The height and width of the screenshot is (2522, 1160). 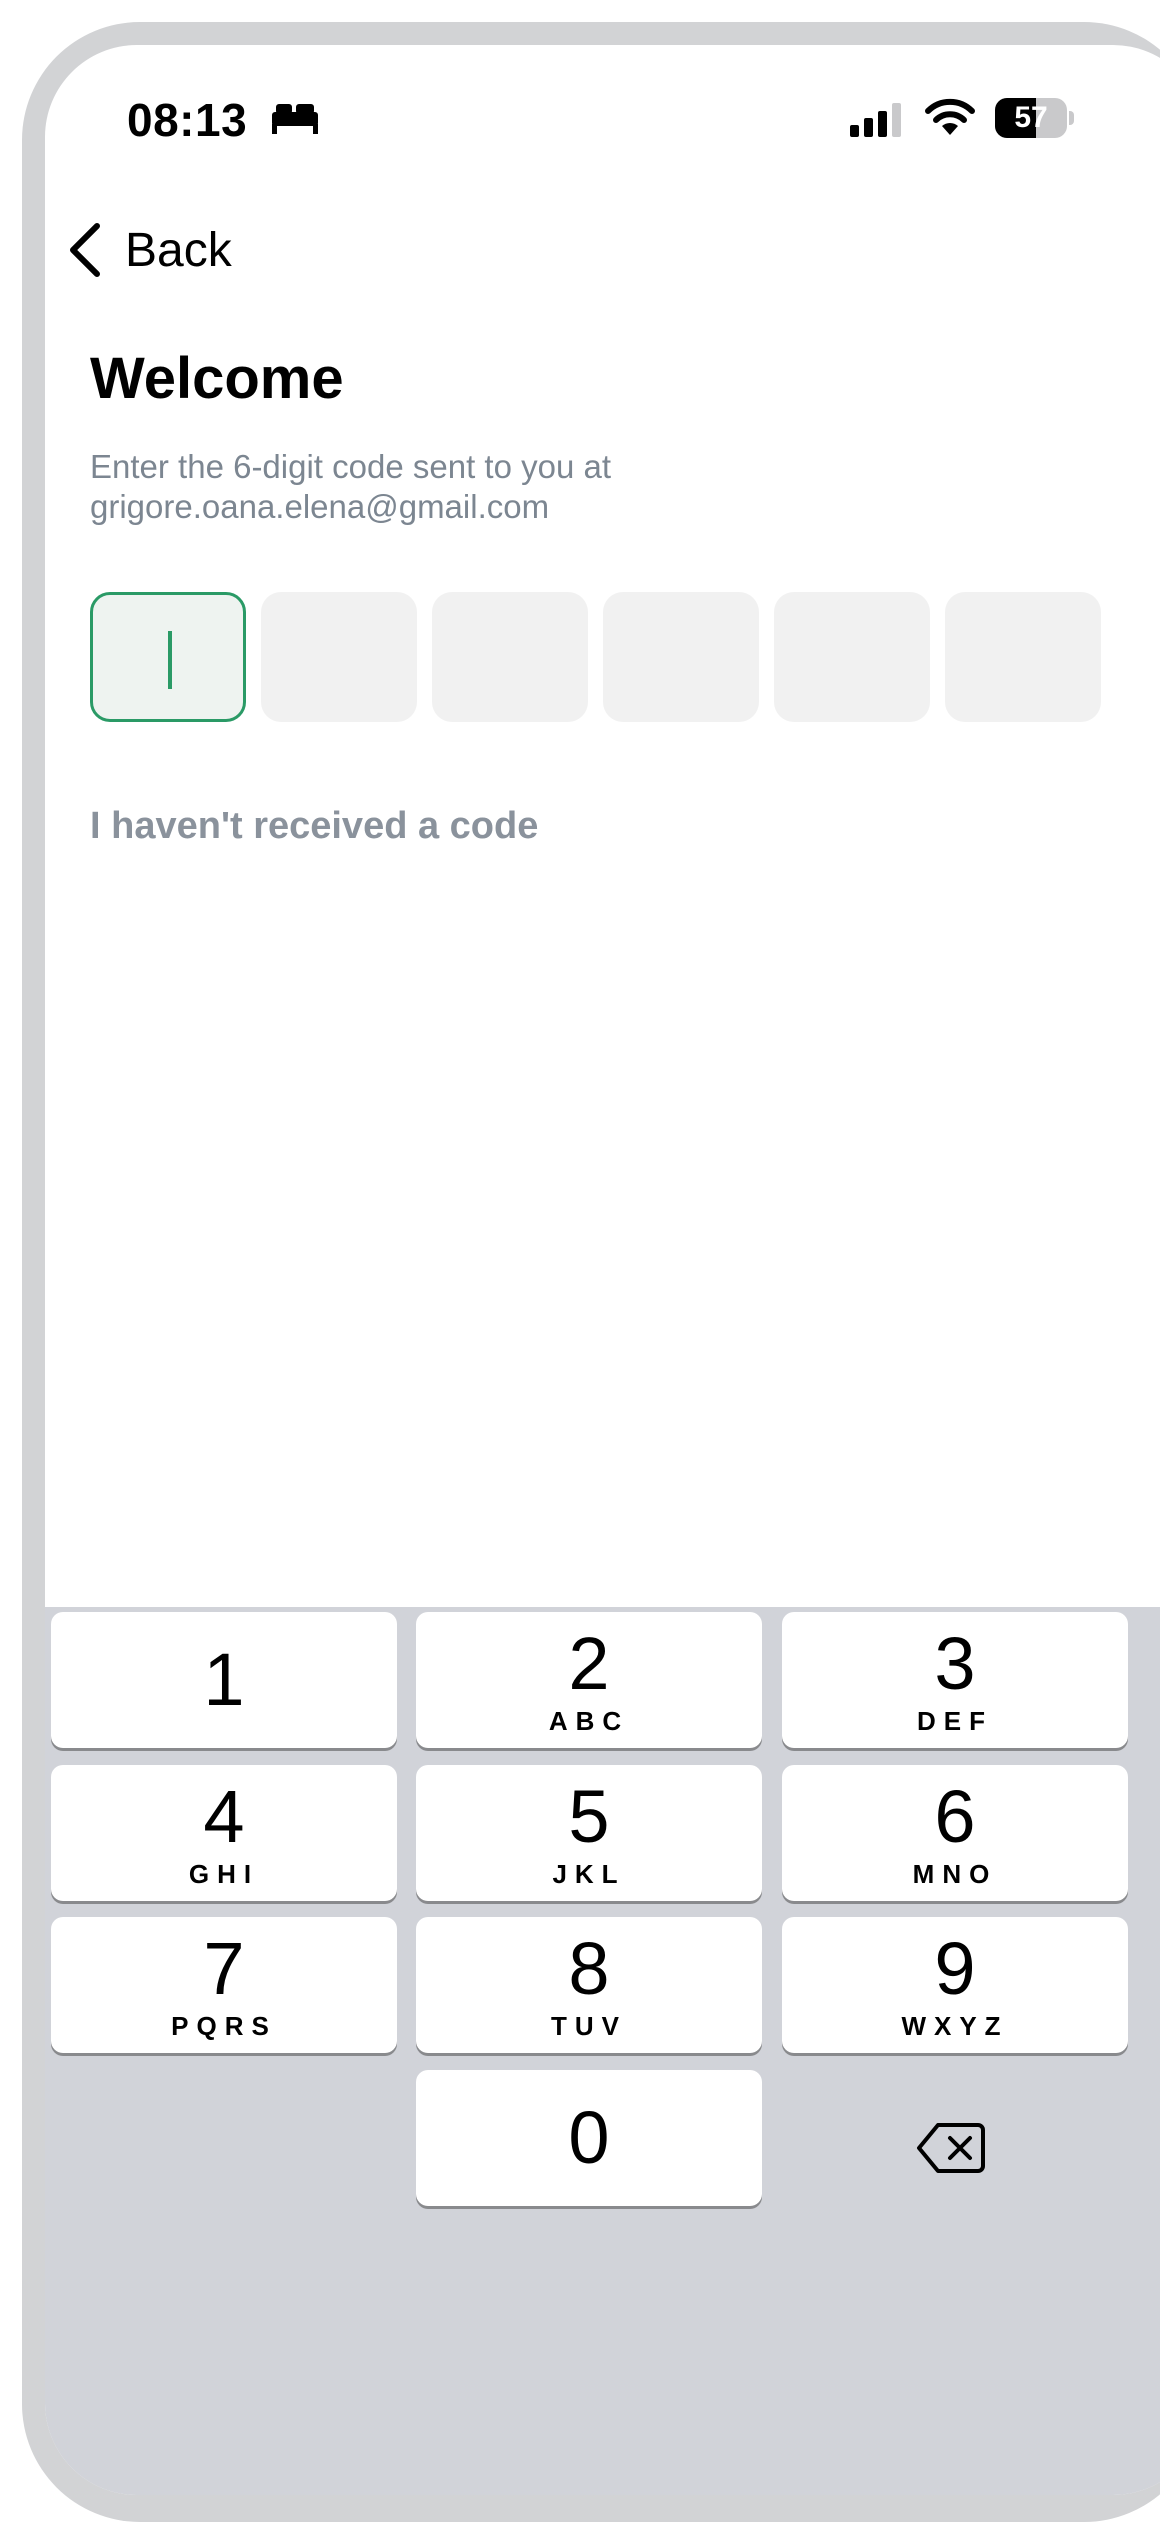 I want to click on key-digit: 6, so click(x=955, y=1816).